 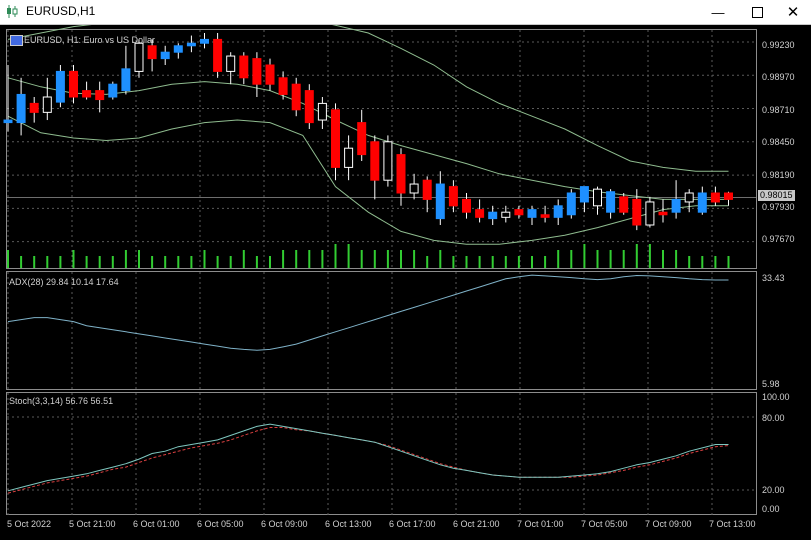 What do you see at coordinates (778, 175) in the screenshot?
I see `price-tick: 0.98190` at bounding box center [778, 175].